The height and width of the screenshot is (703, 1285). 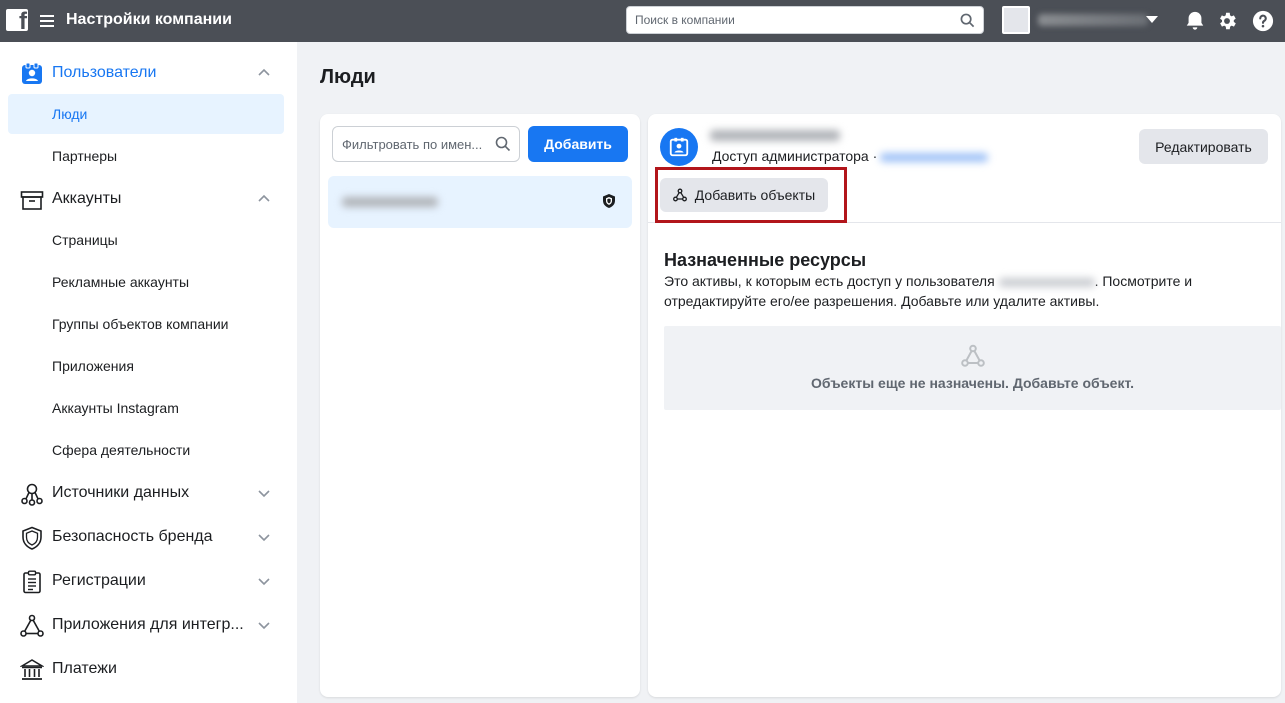 I want to click on business-name-redacted, so click(x=1093, y=20).